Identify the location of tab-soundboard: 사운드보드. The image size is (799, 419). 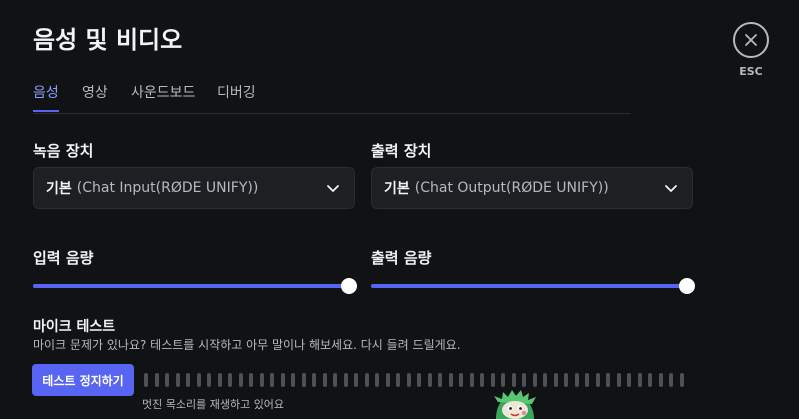
(163, 96).